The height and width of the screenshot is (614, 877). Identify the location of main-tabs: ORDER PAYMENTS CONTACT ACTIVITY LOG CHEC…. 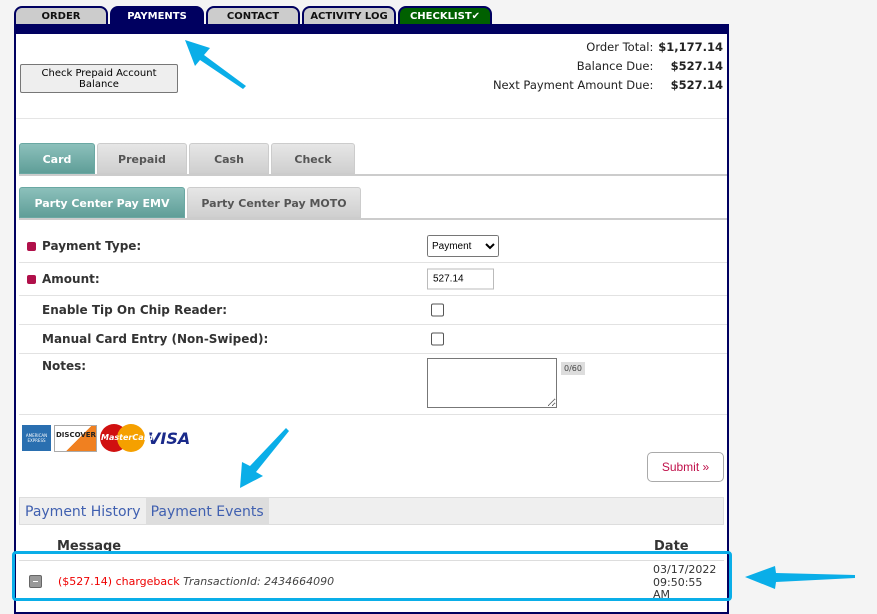
(253, 15).